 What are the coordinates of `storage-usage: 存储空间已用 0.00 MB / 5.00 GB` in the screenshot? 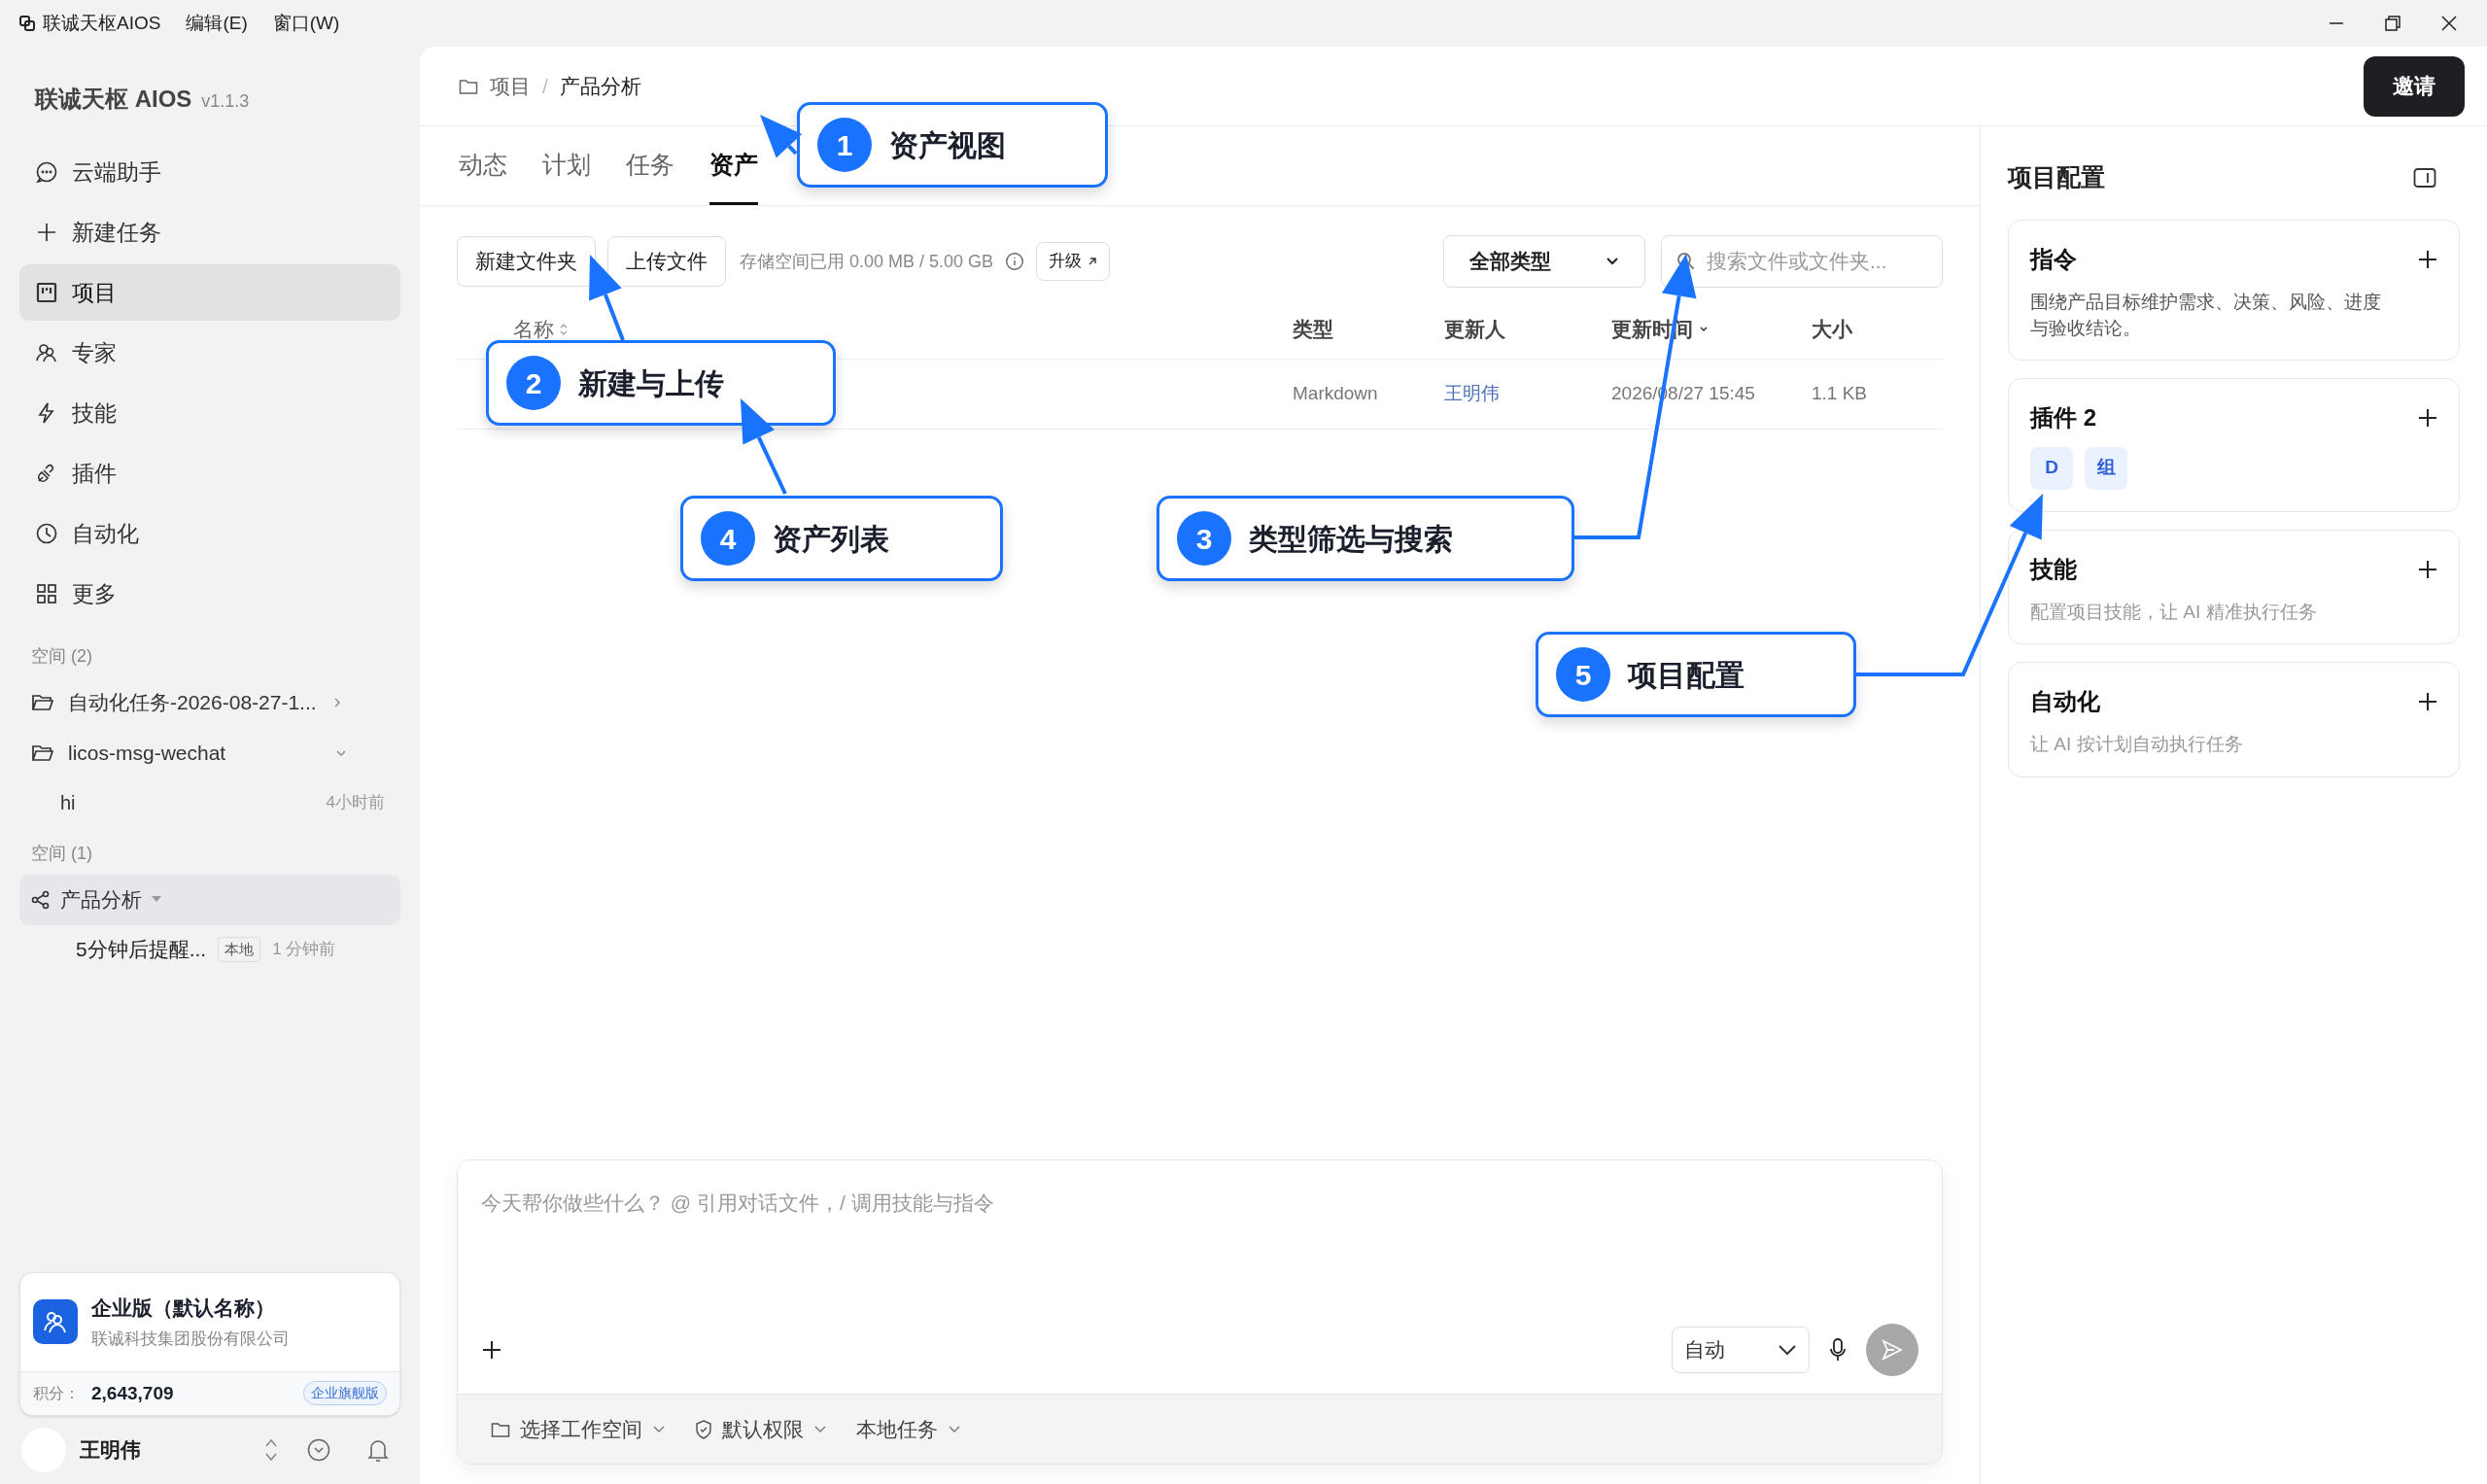 It's located at (867, 261).